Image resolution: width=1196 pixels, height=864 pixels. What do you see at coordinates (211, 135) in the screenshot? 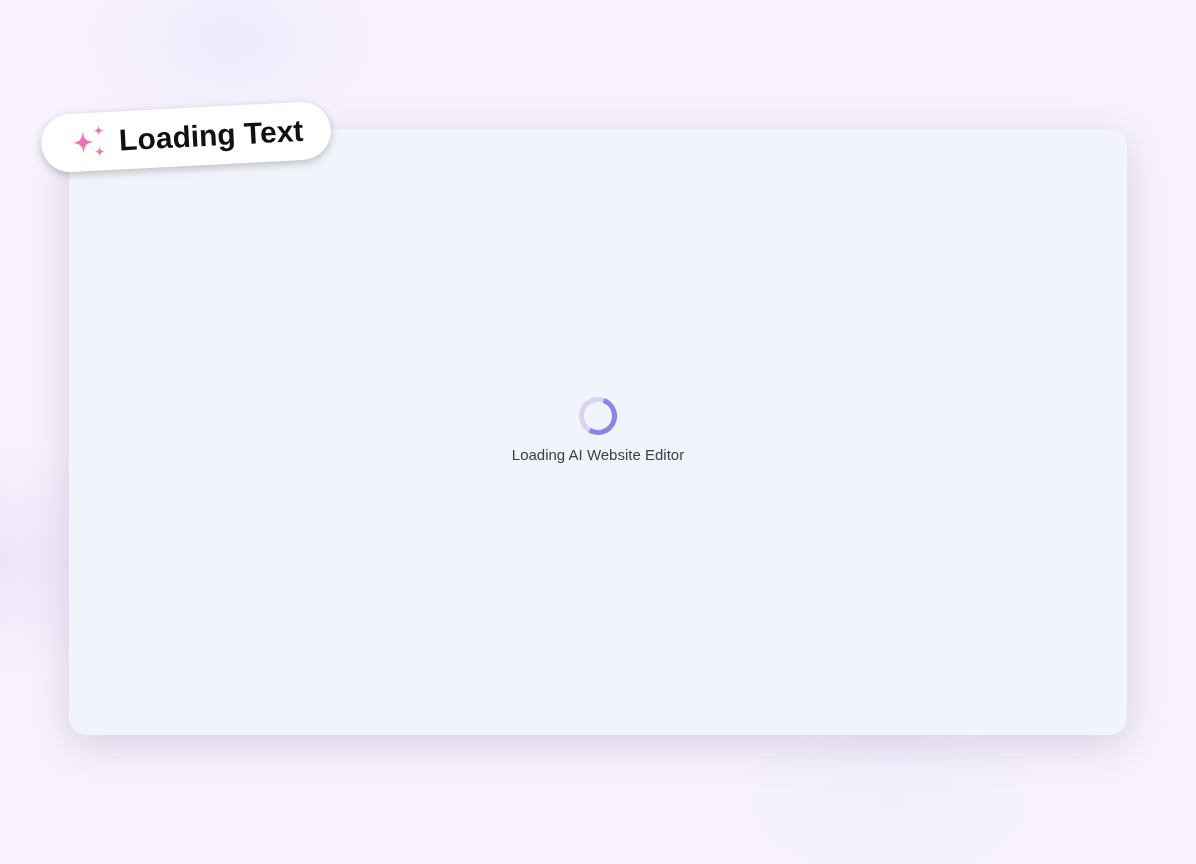
I see `badge-title: Loading Text` at bounding box center [211, 135].